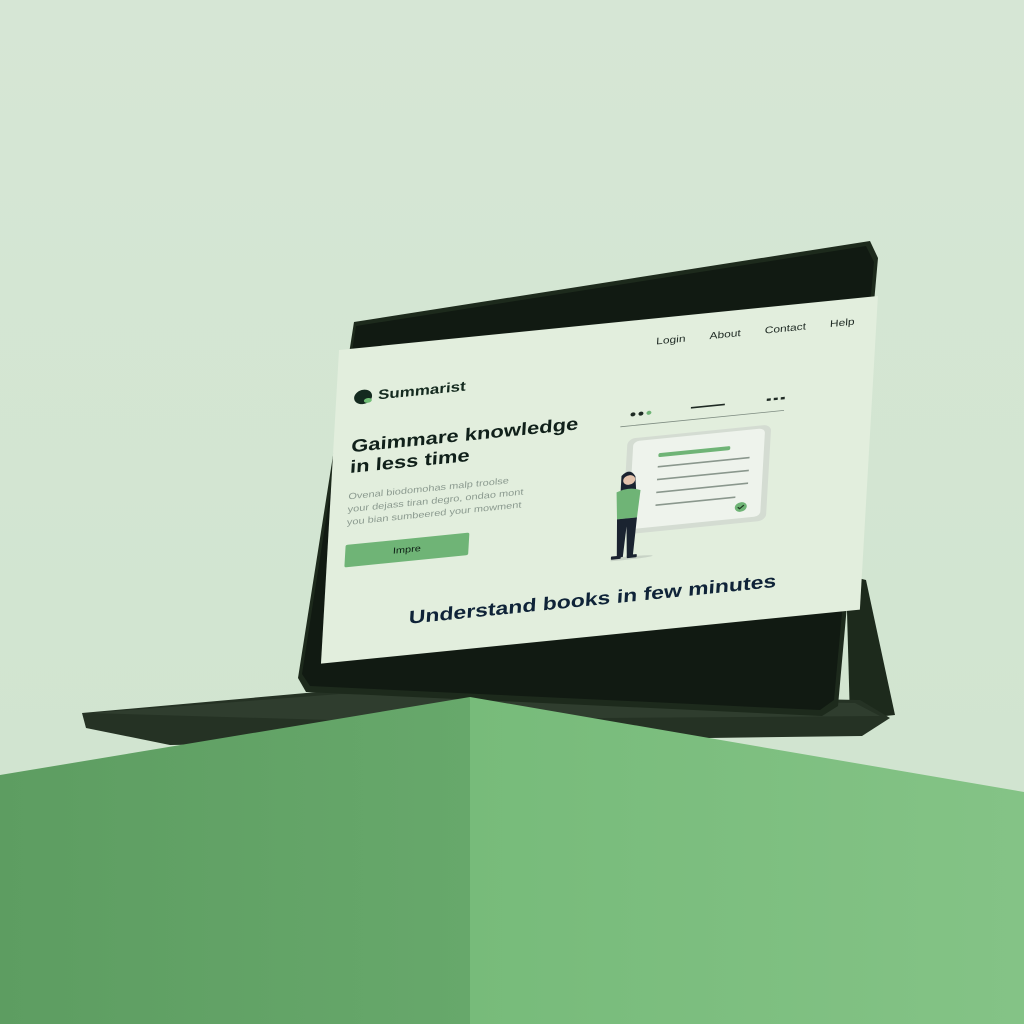  Describe the element at coordinates (785, 328) in the screenshot. I see `nav-contact: Contact` at that location.